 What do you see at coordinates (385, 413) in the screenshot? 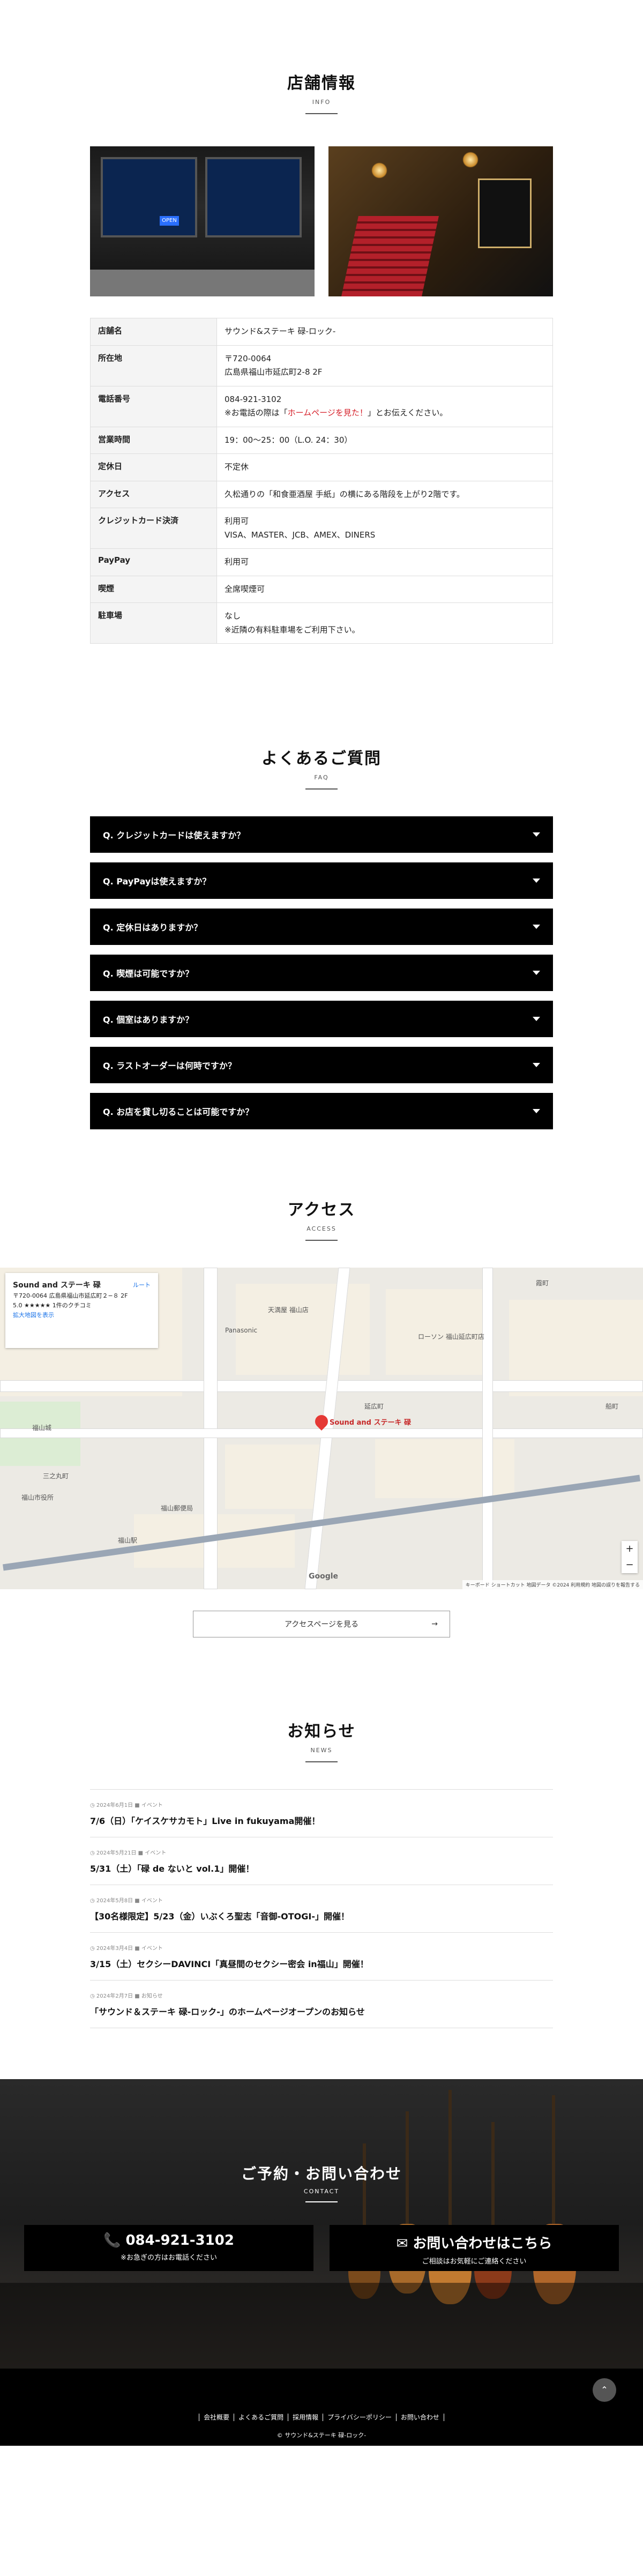
I see `phone-note: ※お電話の際は「ホームページを見た！」とお伝えください。` at bounding box center [385, 413].